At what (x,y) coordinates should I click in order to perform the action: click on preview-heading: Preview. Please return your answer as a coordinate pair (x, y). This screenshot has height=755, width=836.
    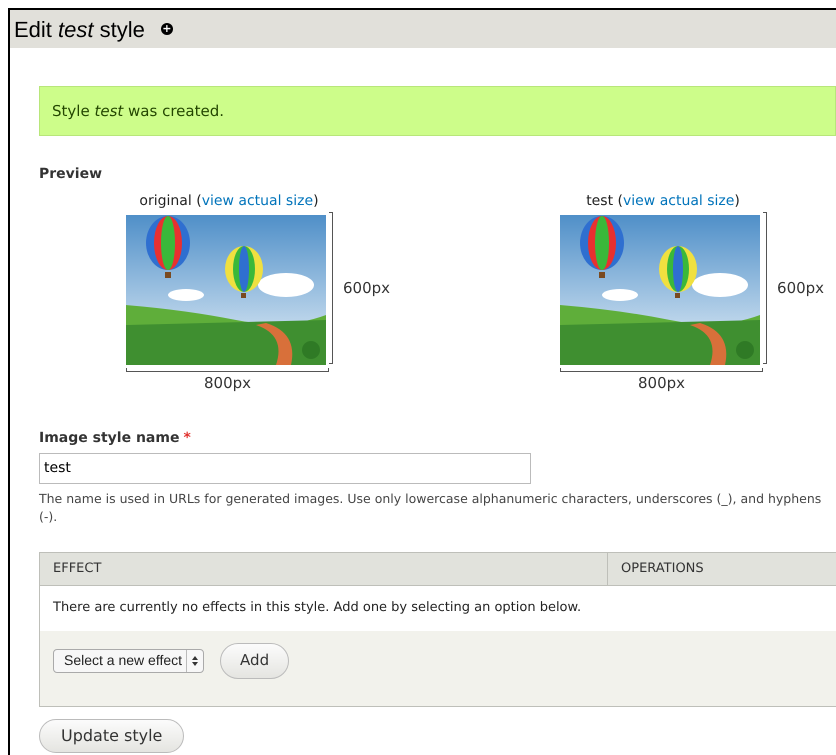
    Looking at the image, I should click on (71, 174).